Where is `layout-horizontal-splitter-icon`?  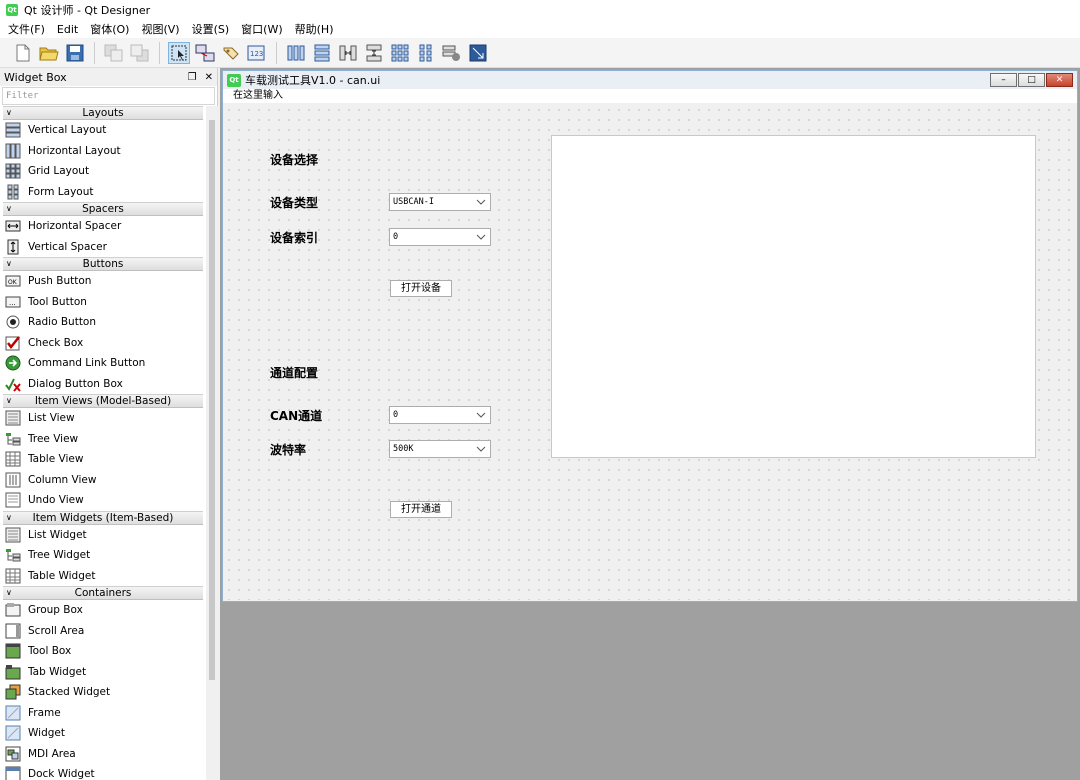 layout-horizontal-splitter-icon is located at coordinates (348, 53).